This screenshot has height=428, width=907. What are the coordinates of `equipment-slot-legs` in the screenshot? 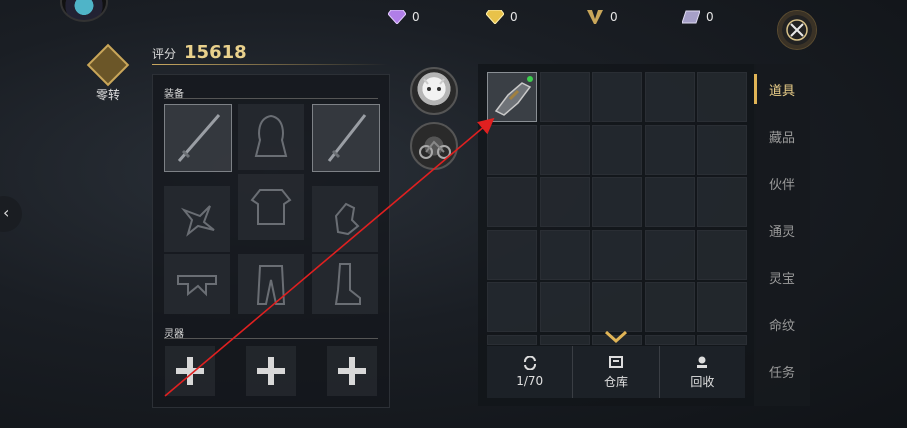 It's located at (271, 284).